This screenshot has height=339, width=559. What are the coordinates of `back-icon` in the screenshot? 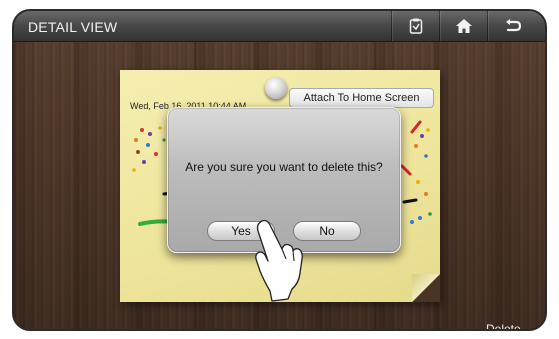 It's located at (513, 26).